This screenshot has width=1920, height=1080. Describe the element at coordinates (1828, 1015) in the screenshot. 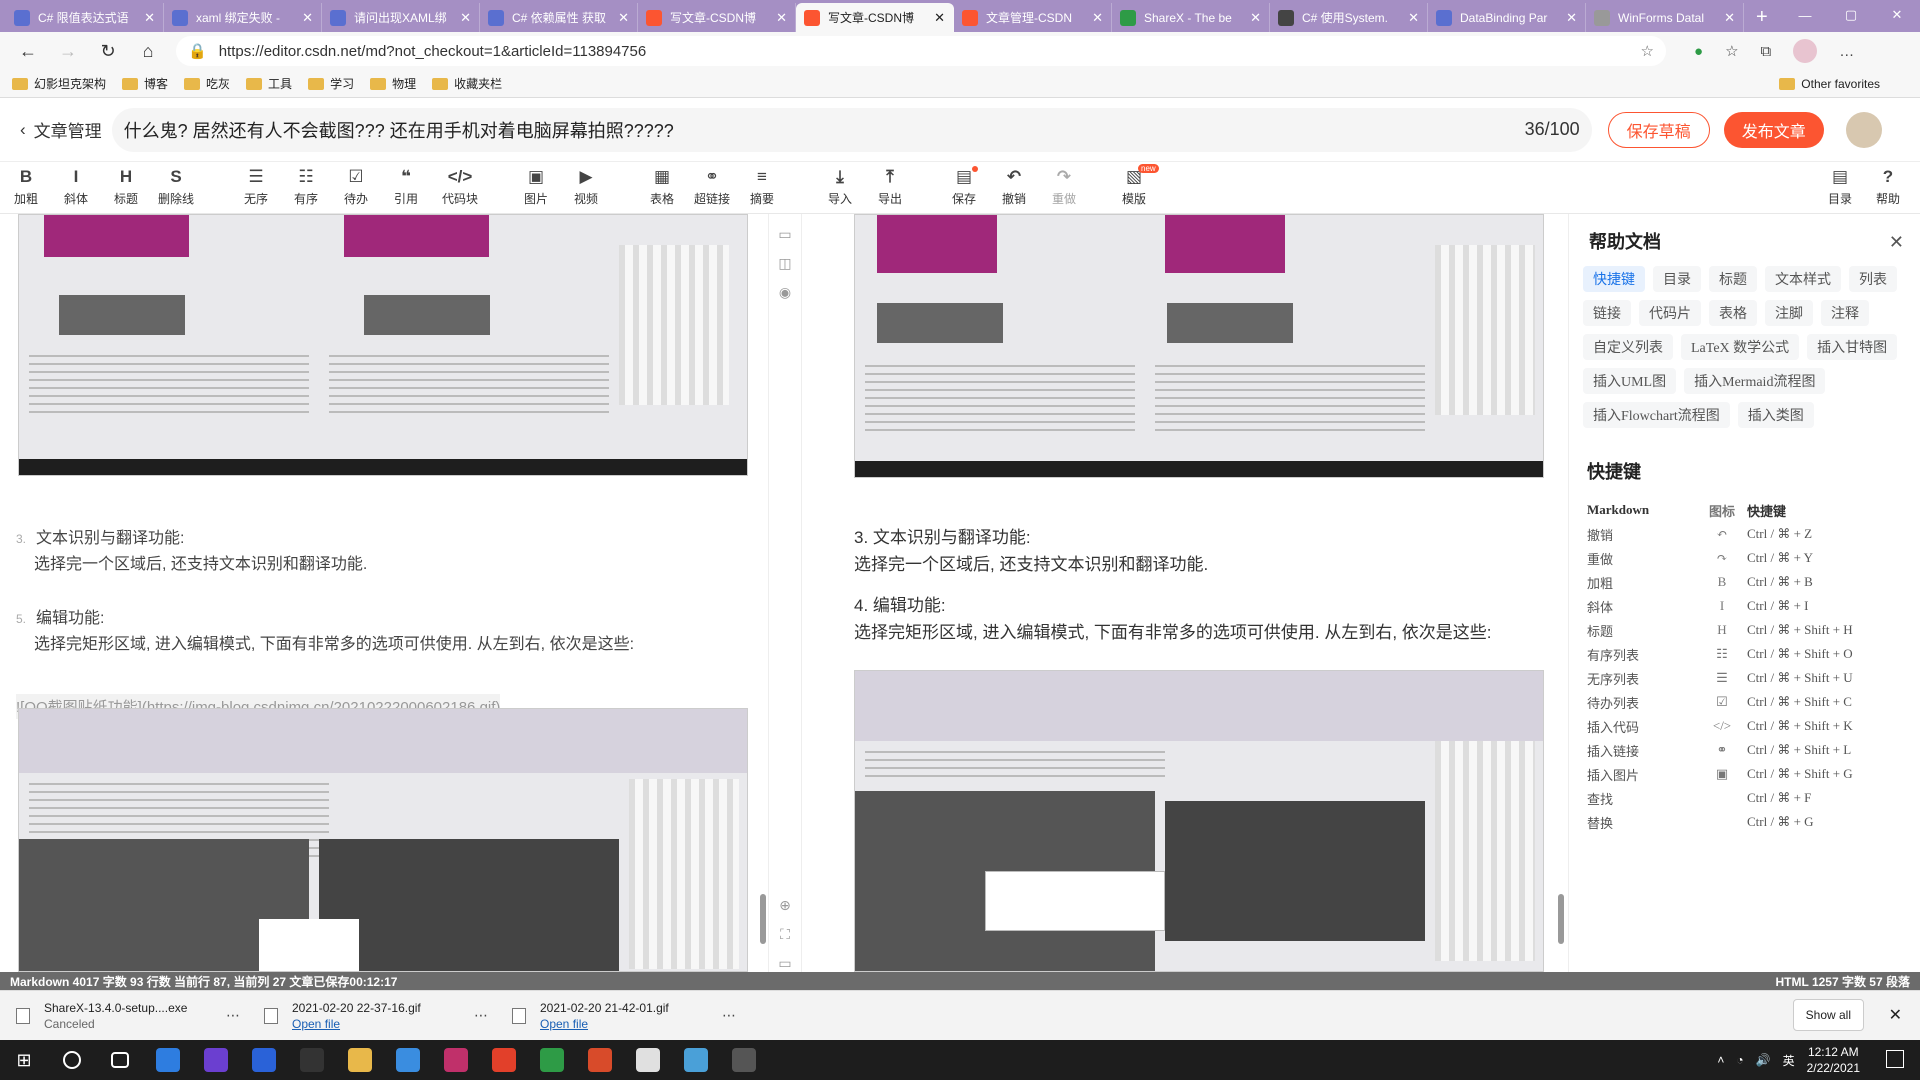

I see `show-all-downloads-button: Show all` at that location.